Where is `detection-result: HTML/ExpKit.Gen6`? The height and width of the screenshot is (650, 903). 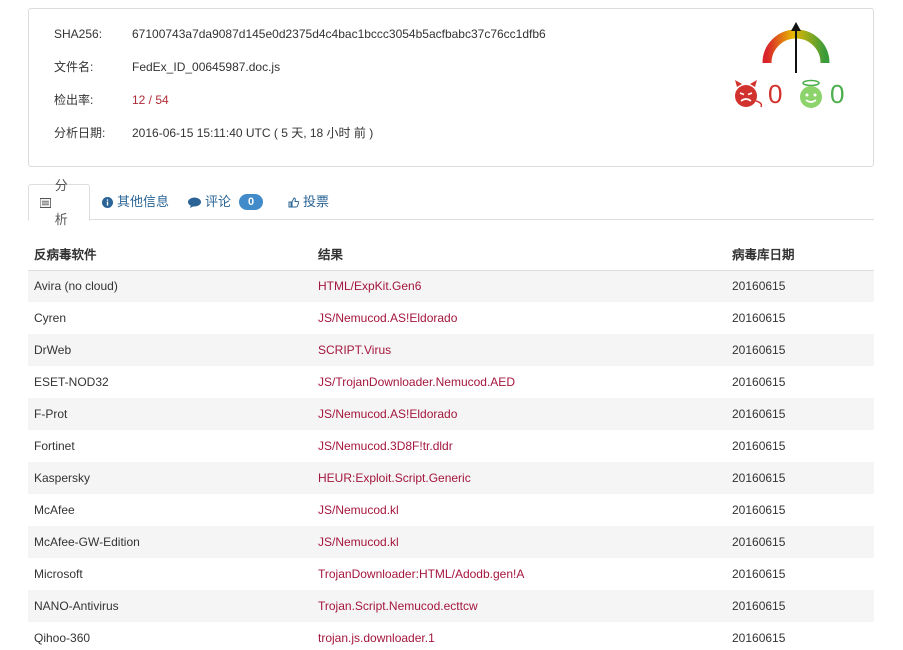
detection-result: HTML/ExpKit.Gen6 is located at coordinates (519, 286).